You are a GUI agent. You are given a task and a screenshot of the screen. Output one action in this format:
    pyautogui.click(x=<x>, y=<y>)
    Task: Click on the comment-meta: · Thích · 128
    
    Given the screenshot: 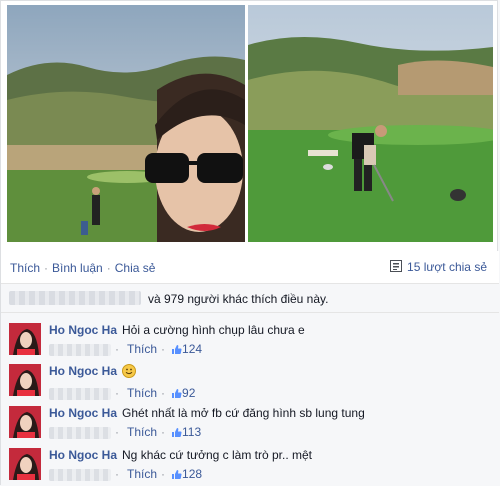 What is the action you would take?
    pyautogui.click(x=269, y=474)
    